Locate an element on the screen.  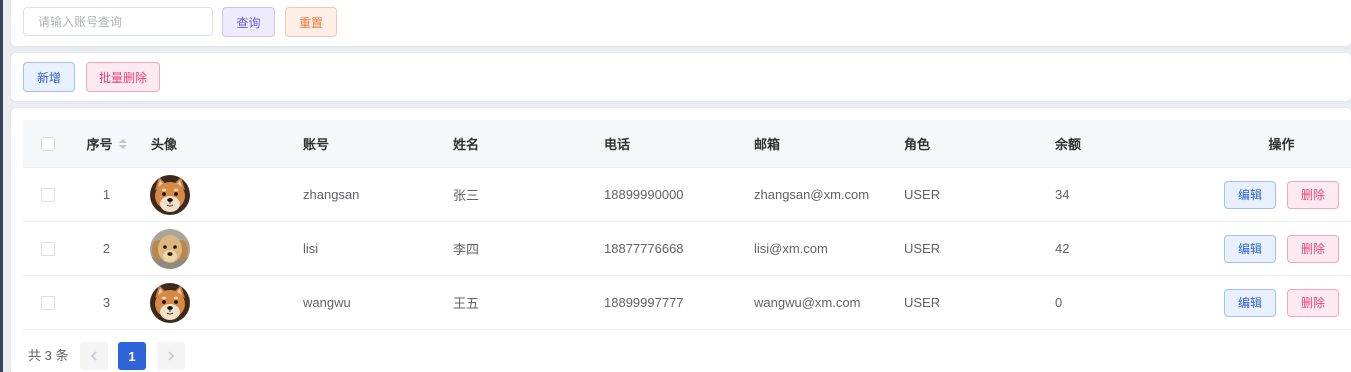
add-button: 新增 is located at coordinates (49, 77).